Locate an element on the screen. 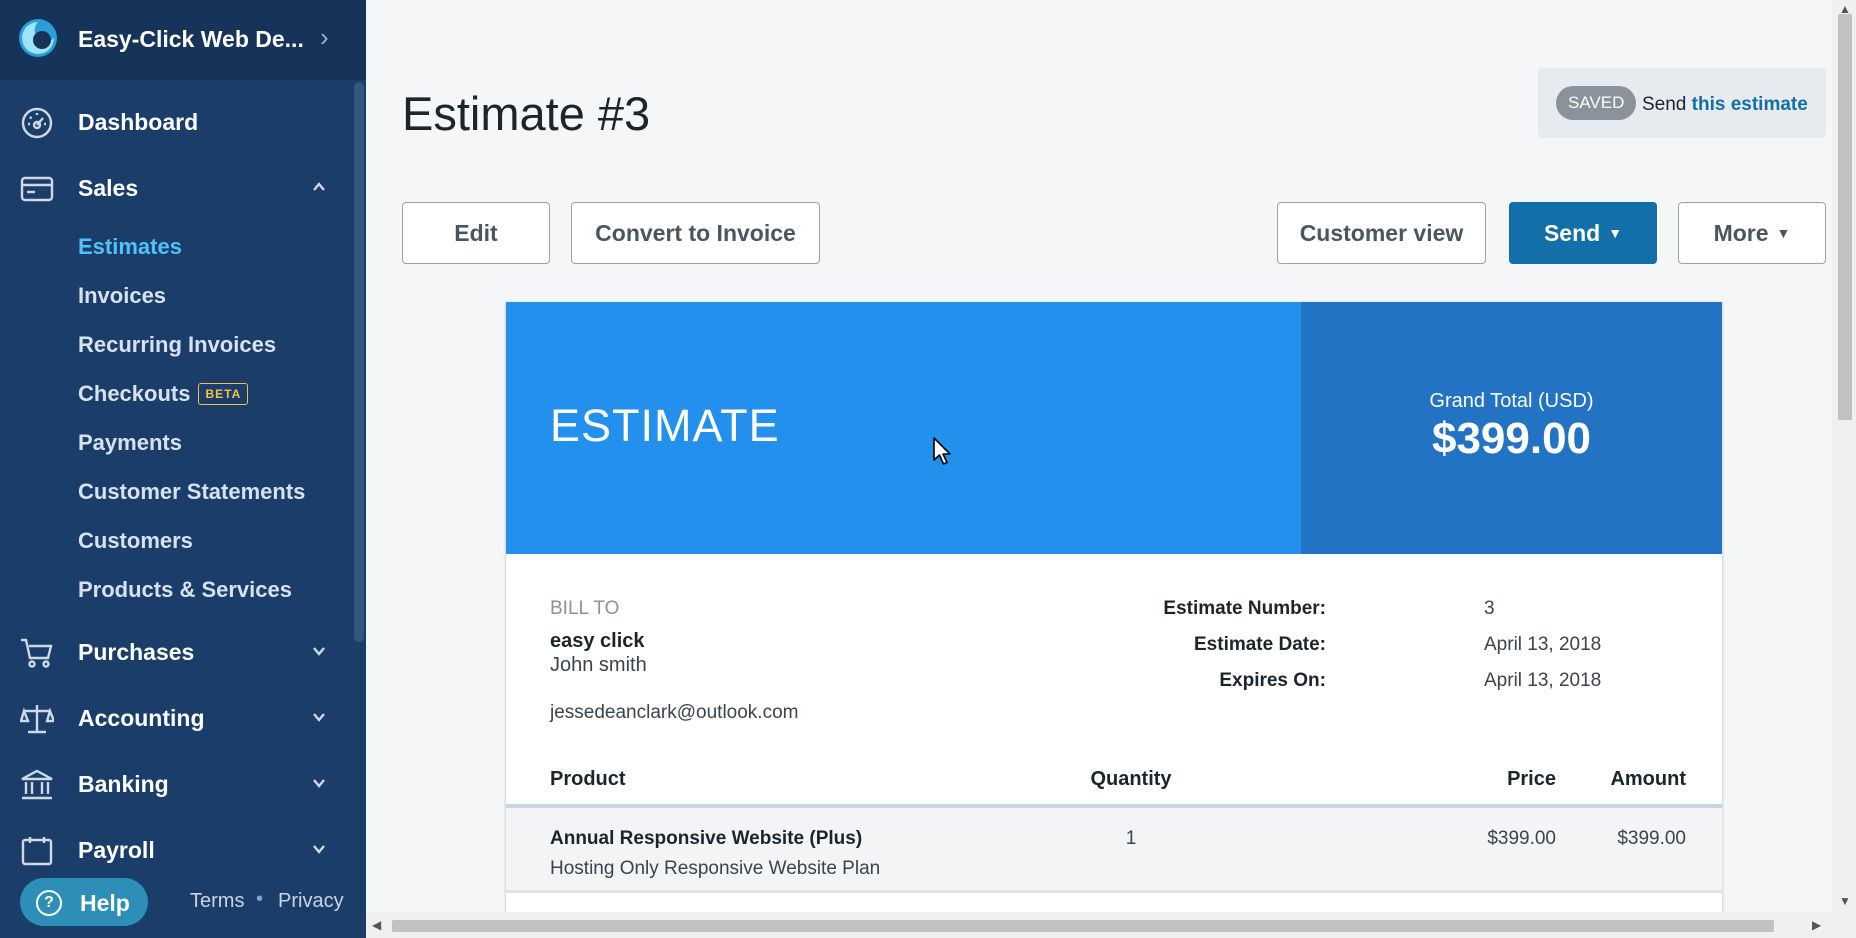  sidebar-item-payments: Payments is located at coordinates (130, 443).